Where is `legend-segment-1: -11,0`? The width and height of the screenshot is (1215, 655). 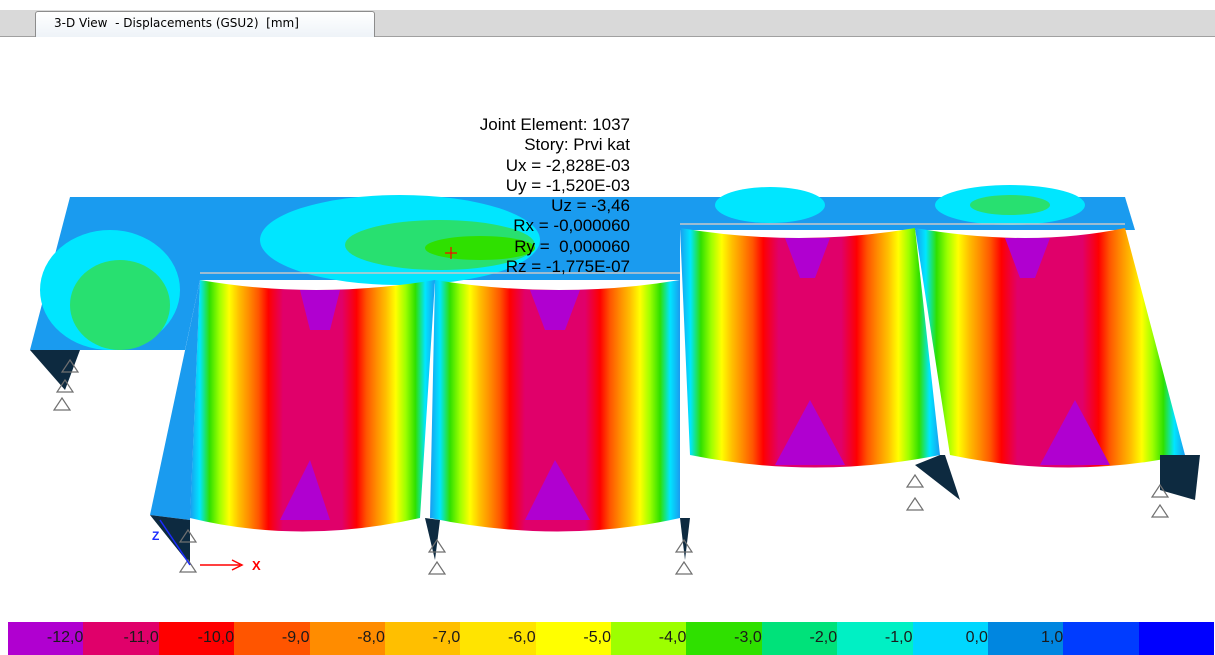 legend-segment-1: -11,0 is located at coordinates (121, 638).